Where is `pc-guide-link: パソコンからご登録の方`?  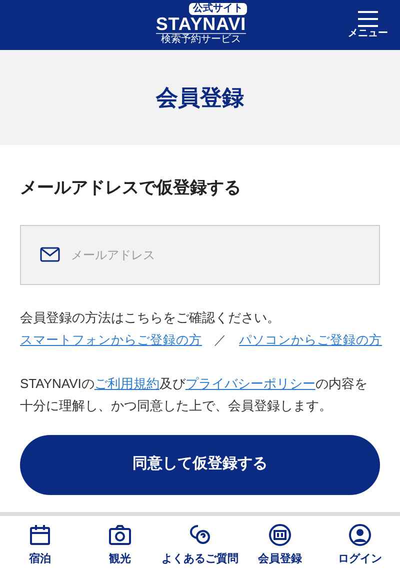 pc-guide-link: パソコンからご登録の方 is located at coordinates (310, 339).